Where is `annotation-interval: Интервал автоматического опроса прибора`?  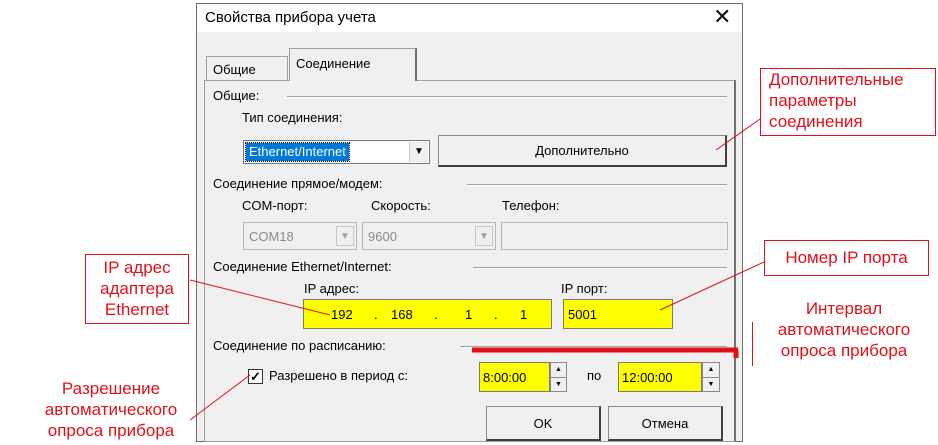 annotation-interval: Интервал автоматического опроса прибора is located at coordinates (844, 329).